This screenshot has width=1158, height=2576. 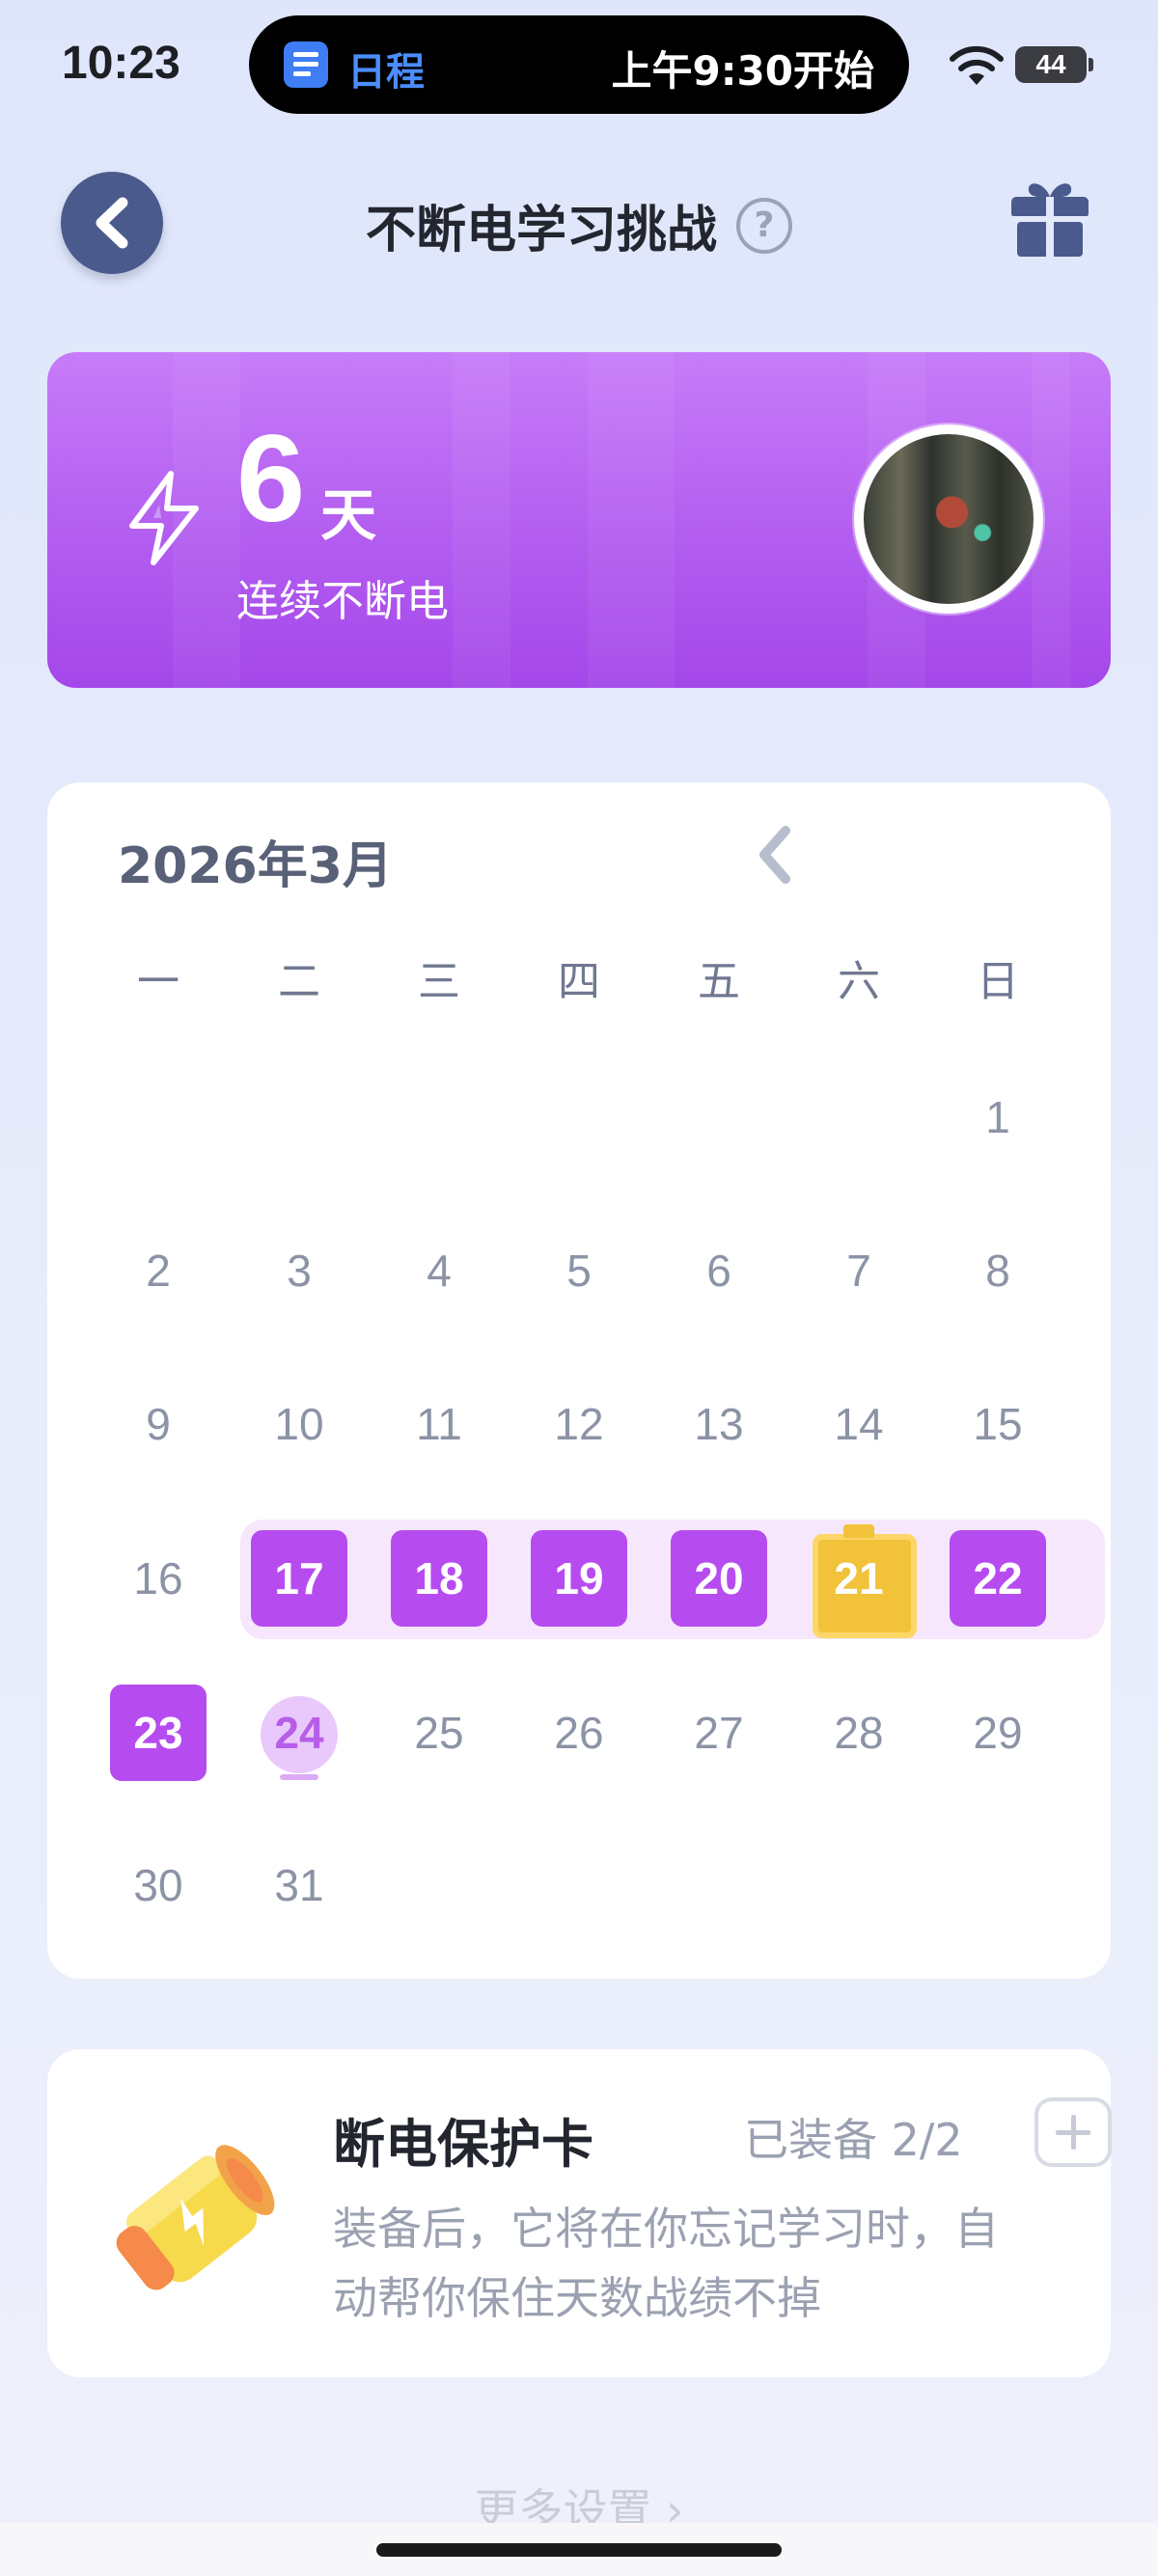 I want to click on protection-card-status: 已装备 2/2, so click(x=853, y=2140).